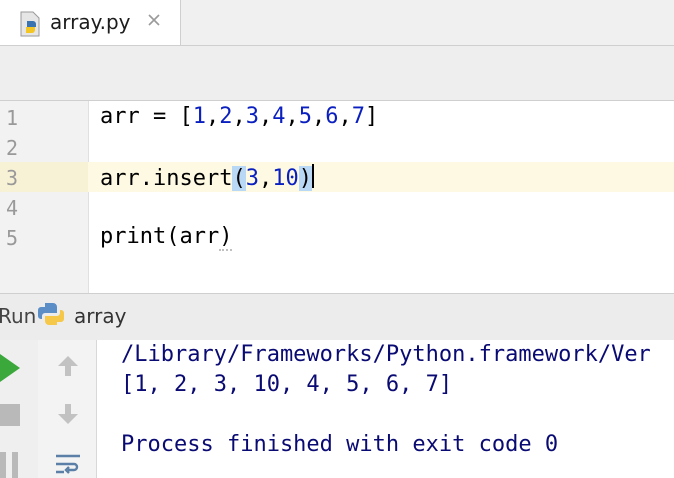  What do you see at coordinates (12, 238) in the screenshot?
I see `line-number: 5` at bounding box center [12, 238].